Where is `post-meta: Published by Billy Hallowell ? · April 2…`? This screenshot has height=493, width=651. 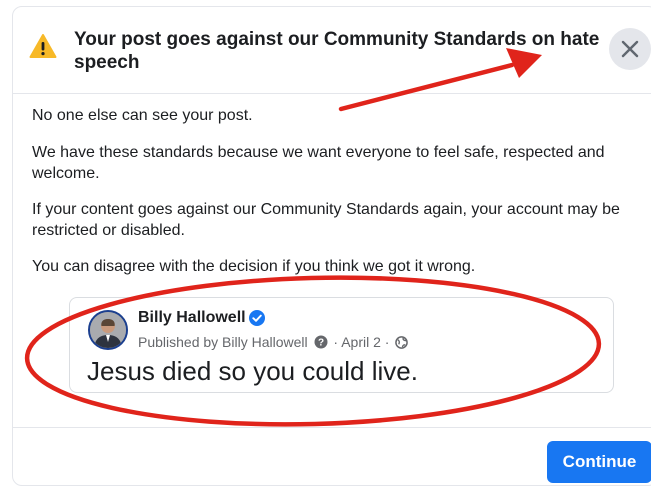 post-meta: Published by Billy Hallowell ? · April 2… is located at coordinates (274, 342).